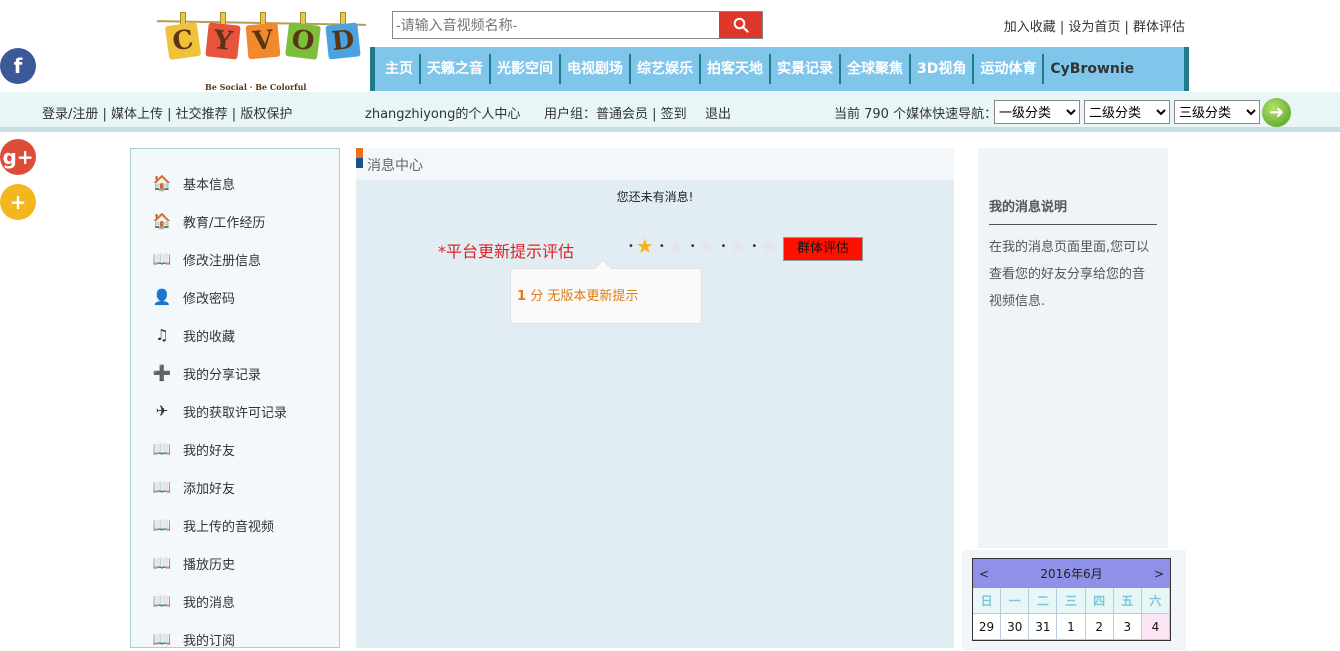 The width and height of the screenshot is (1340, 651). I want to click on site-logo: CYVOD Be Social · Be Colorful, so click(261, 50).